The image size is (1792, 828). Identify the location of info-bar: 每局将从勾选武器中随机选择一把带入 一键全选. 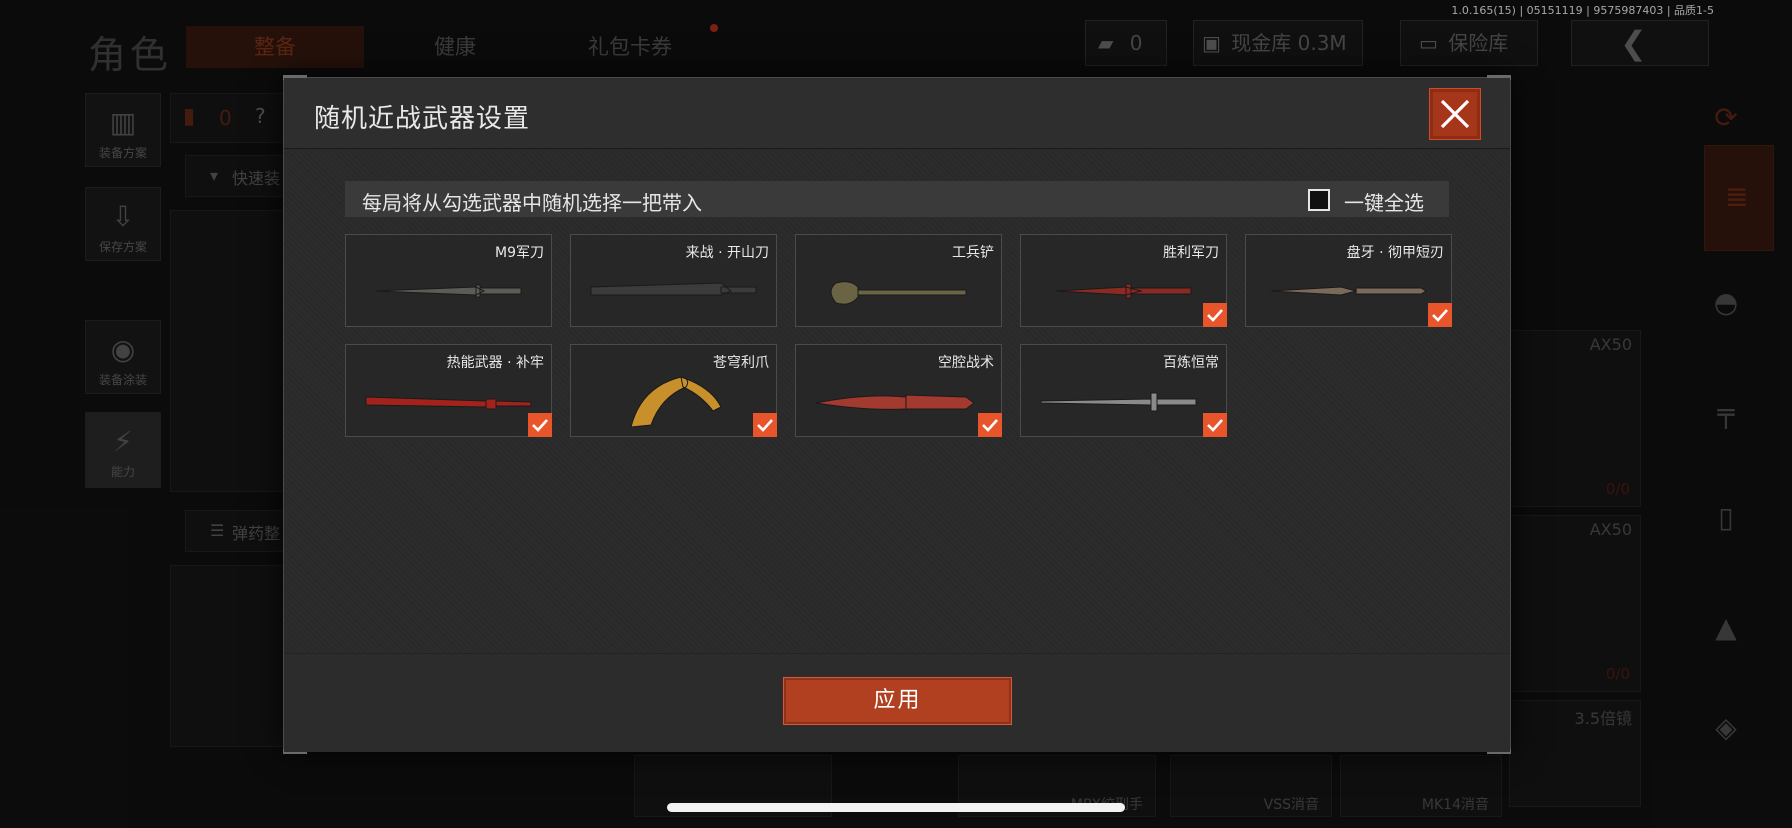
(897, 199).